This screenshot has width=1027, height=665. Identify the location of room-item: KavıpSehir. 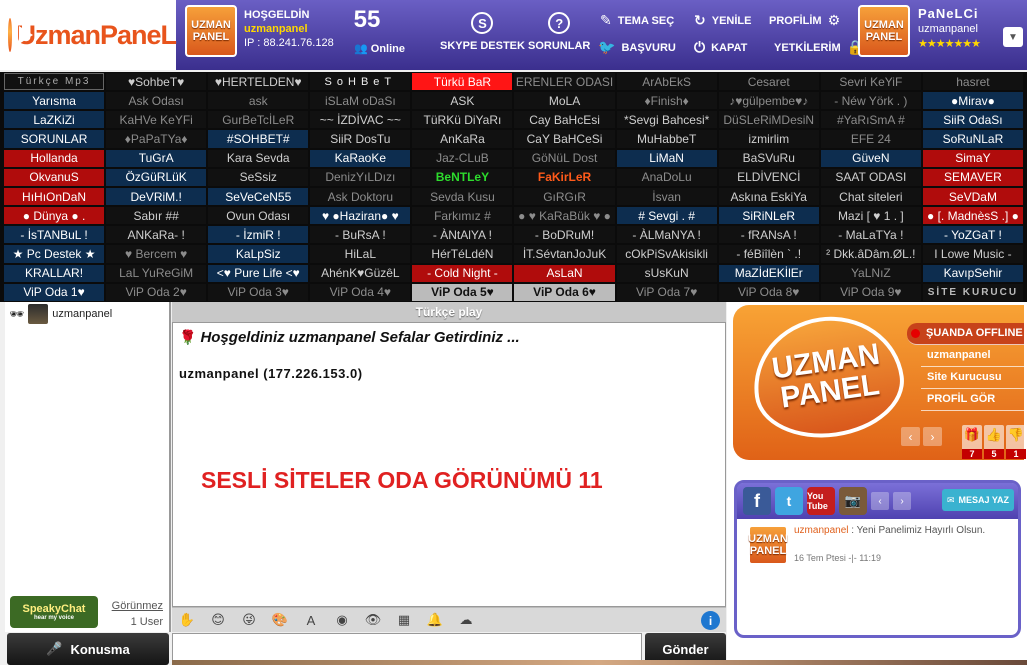
(972, 273).